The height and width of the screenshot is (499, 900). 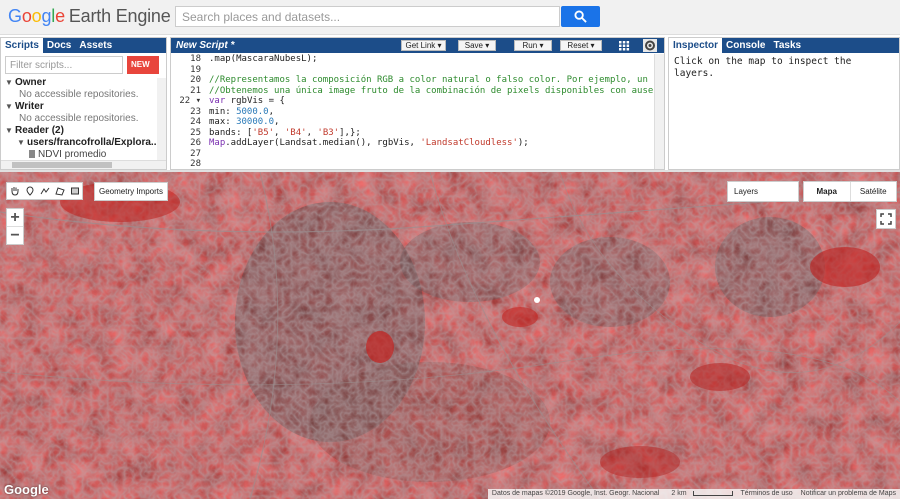 I want to click on code-line: bands: ['B5', 'B4', 'B3'],};, so click(x=285, y=133).